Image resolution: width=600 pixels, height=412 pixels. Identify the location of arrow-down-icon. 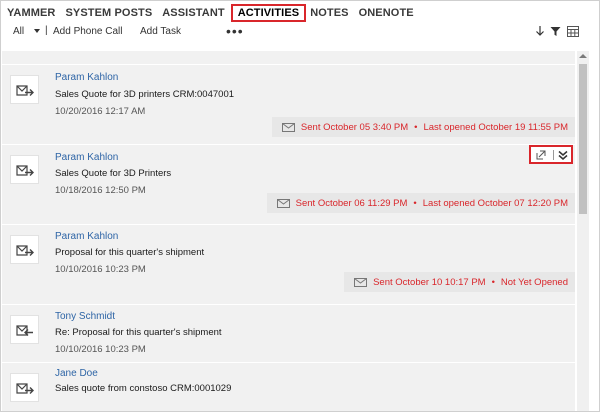
(540, 31).